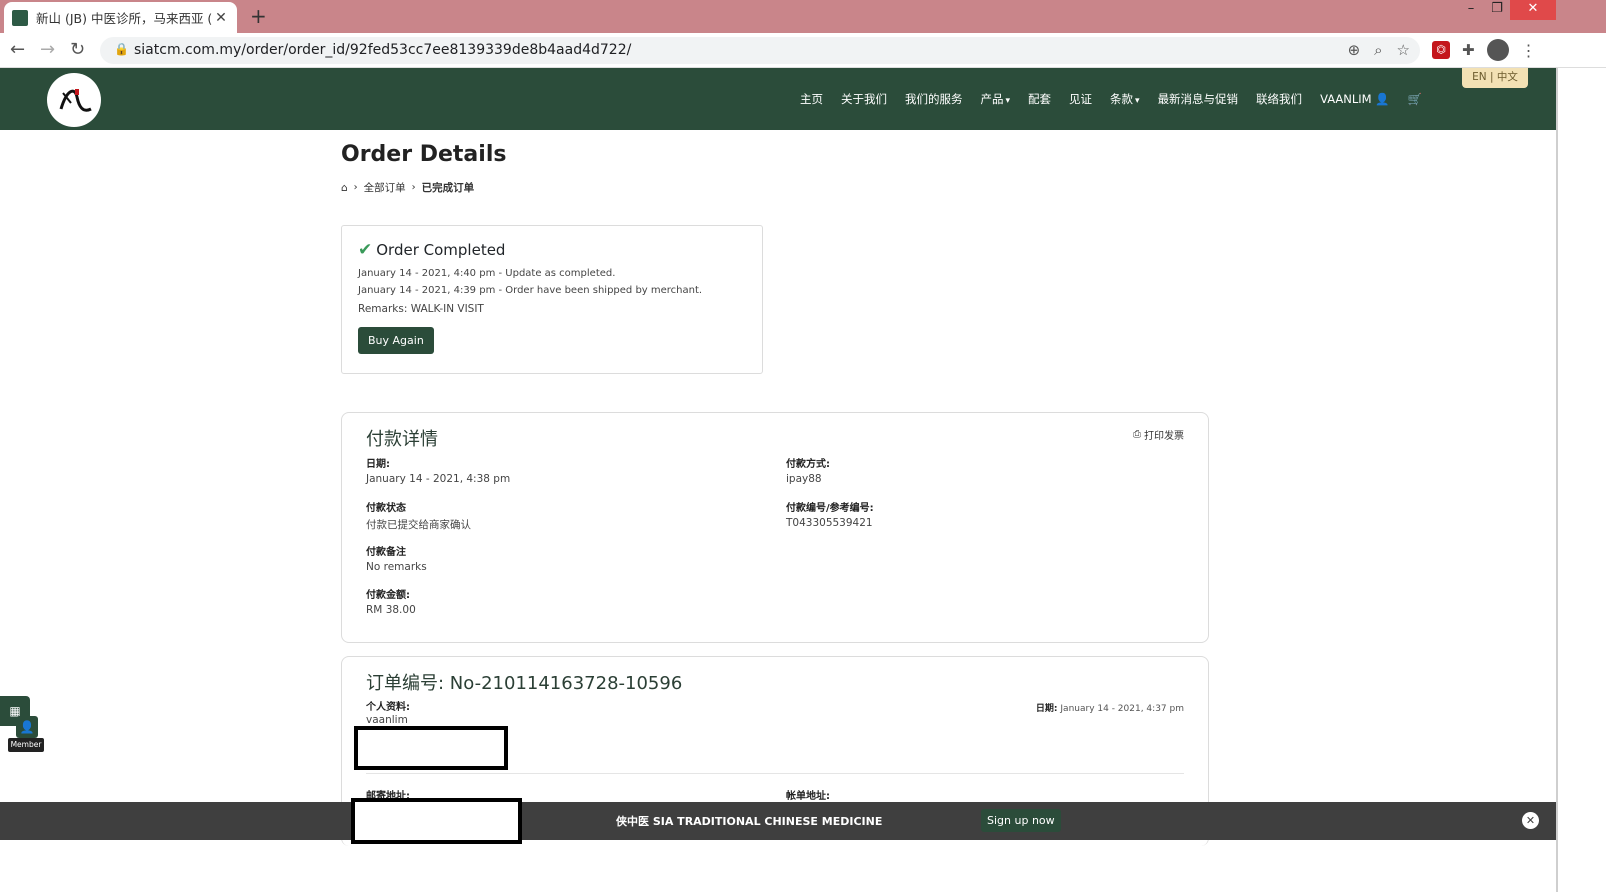 The height and width of the screenshot is (892, 1606). What do you see at coordinates (1378, 50) in the screenshot?
I see `zoom-icon: ⌕` at bounding box center [1378, 50].